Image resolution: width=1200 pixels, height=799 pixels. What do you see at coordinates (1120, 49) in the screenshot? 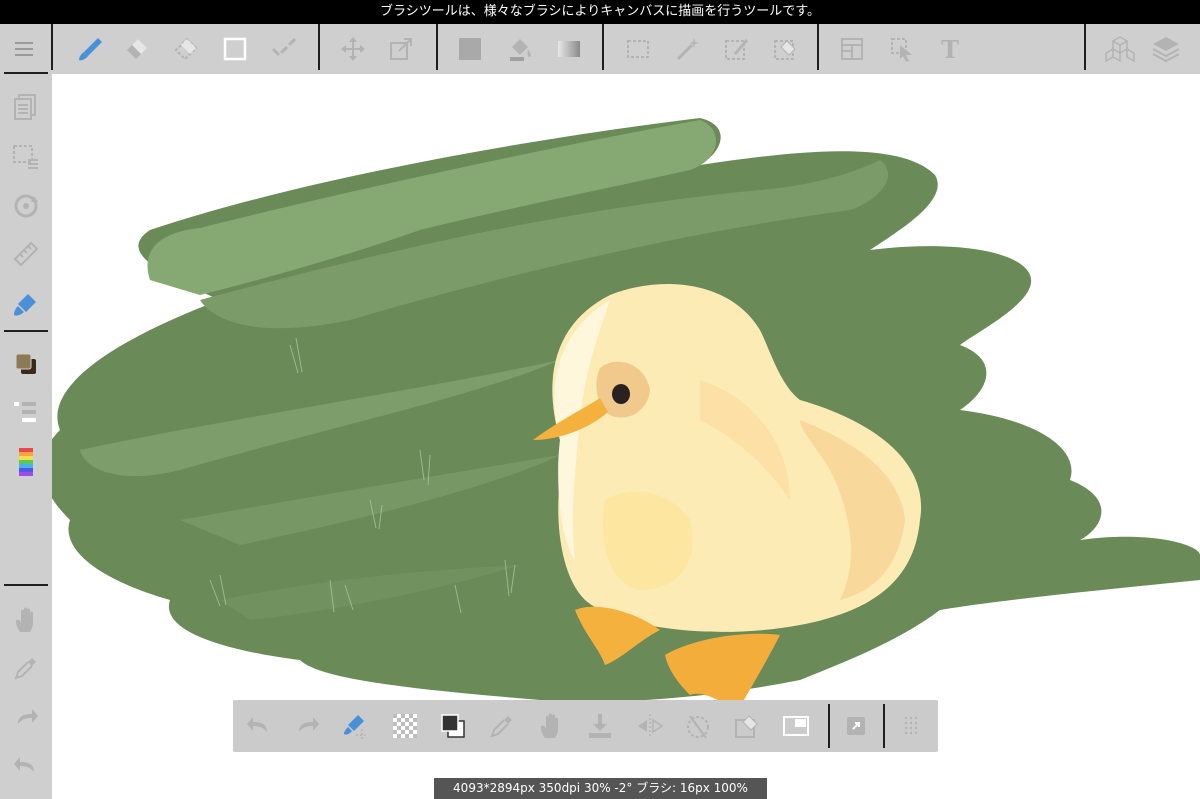
I see `material-icon` at bounding box center [1120, 49].